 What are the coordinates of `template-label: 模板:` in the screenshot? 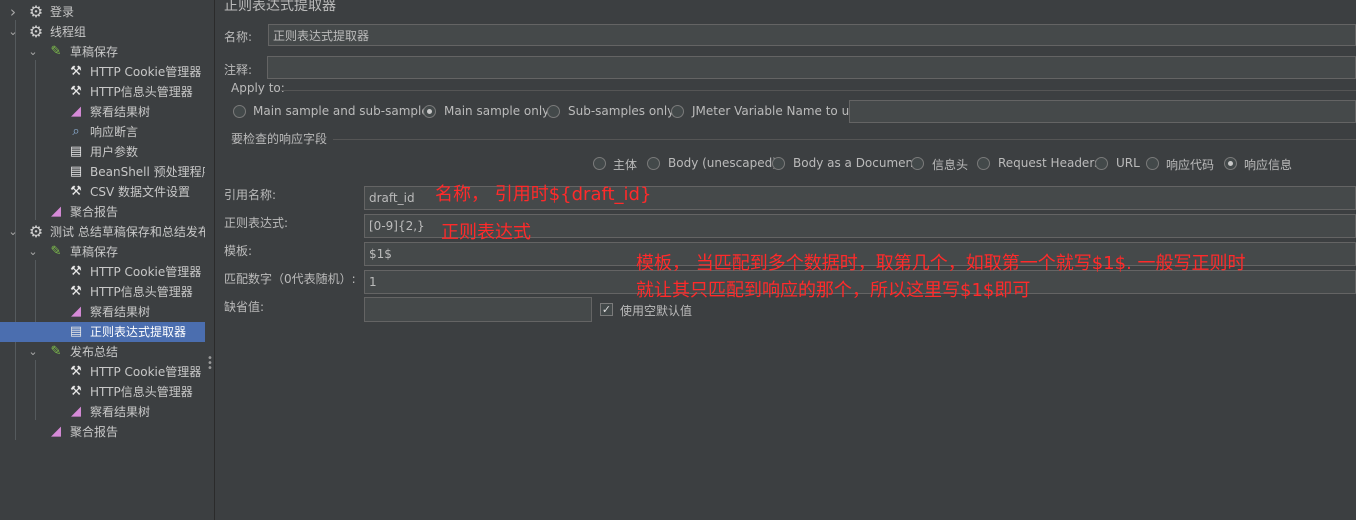 It's located at (238, 251).